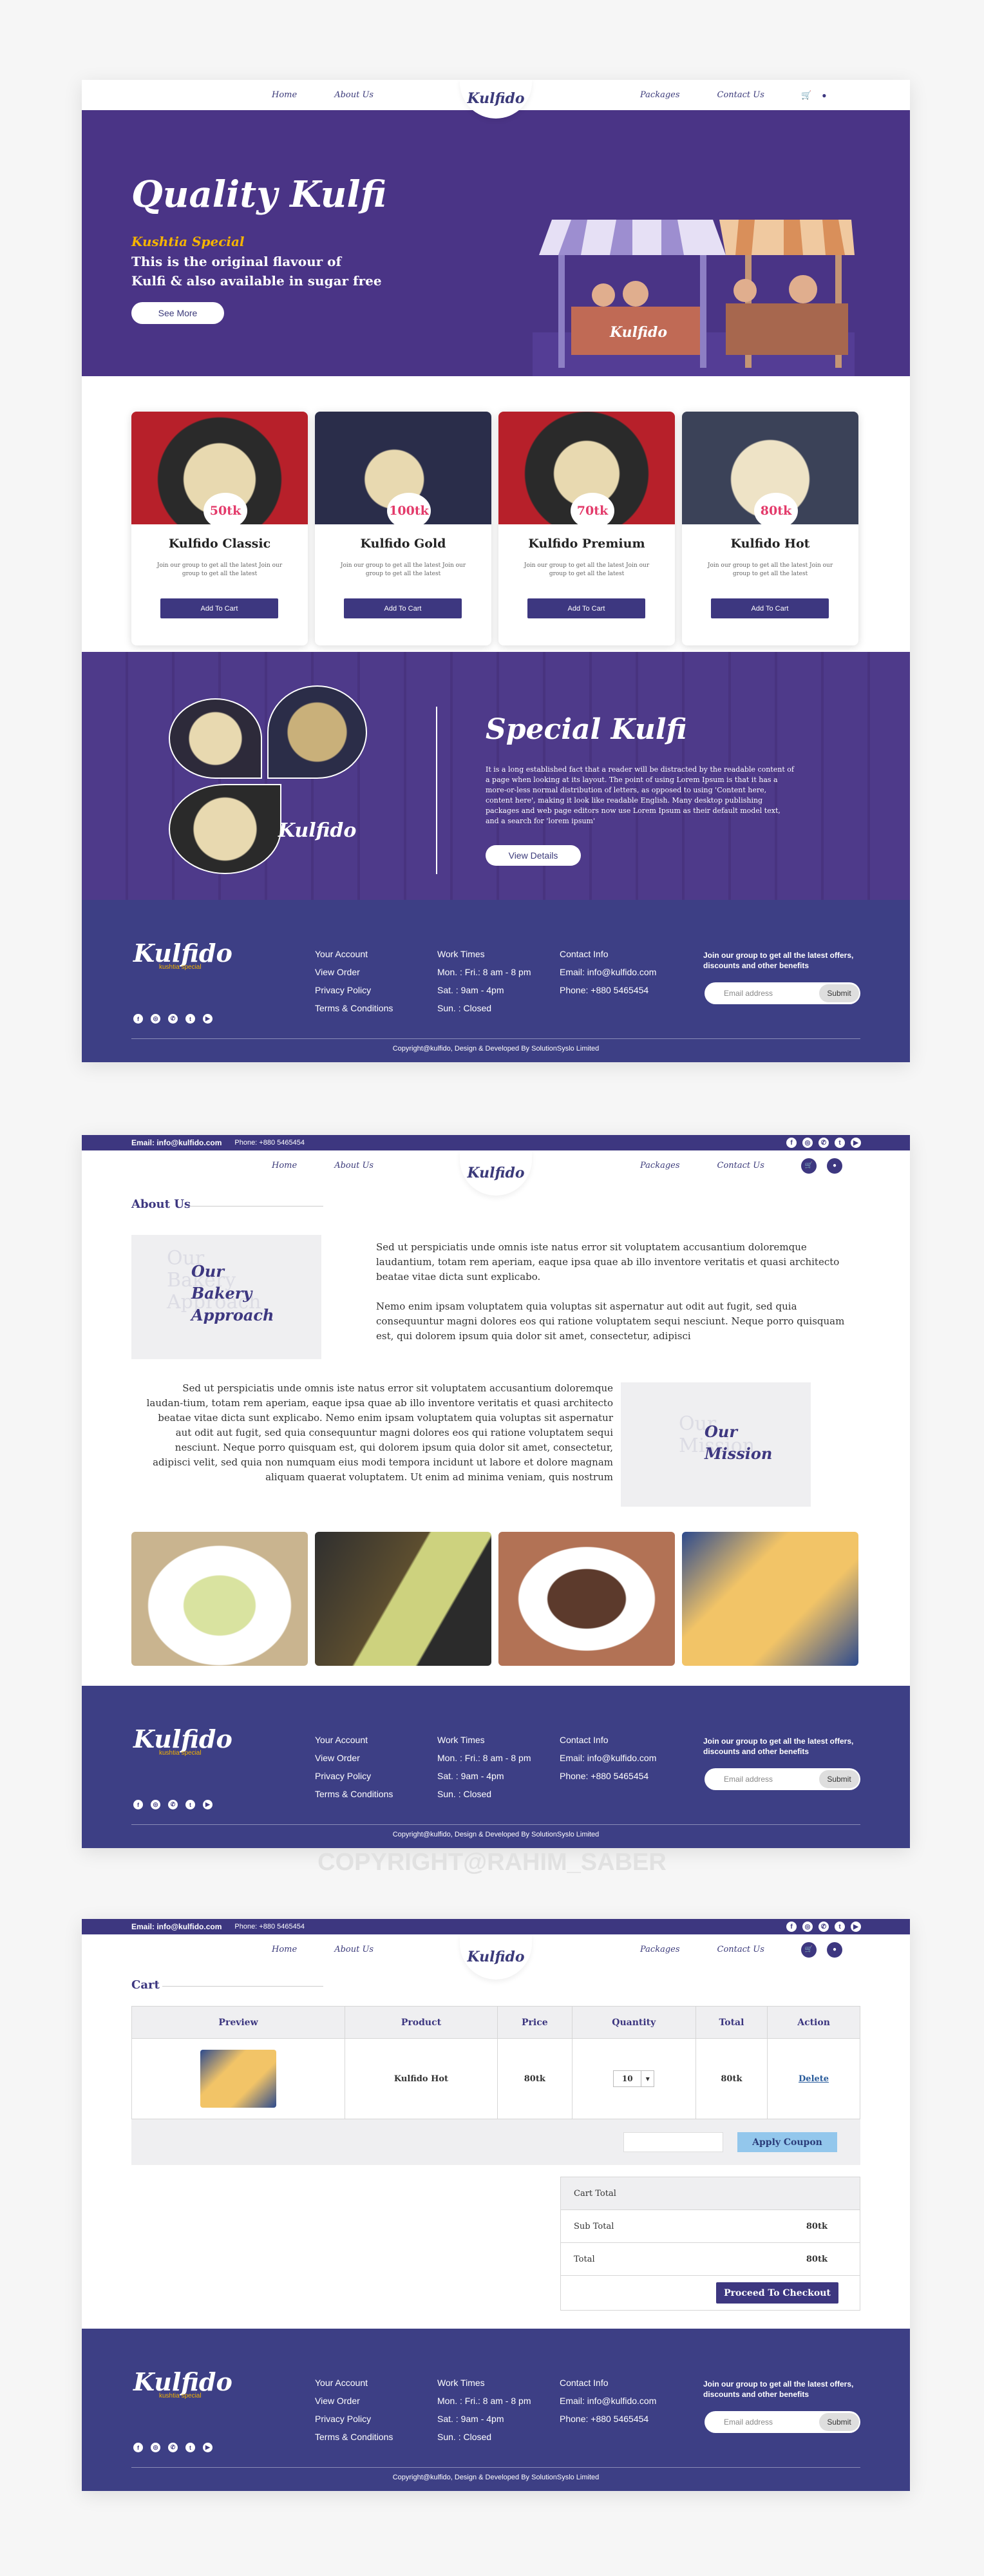  What do you see at coordinates (608, 972) in the screenshot?
I see `contact-email: Email: info@kulfido.com` at bounding box center [608, 972].